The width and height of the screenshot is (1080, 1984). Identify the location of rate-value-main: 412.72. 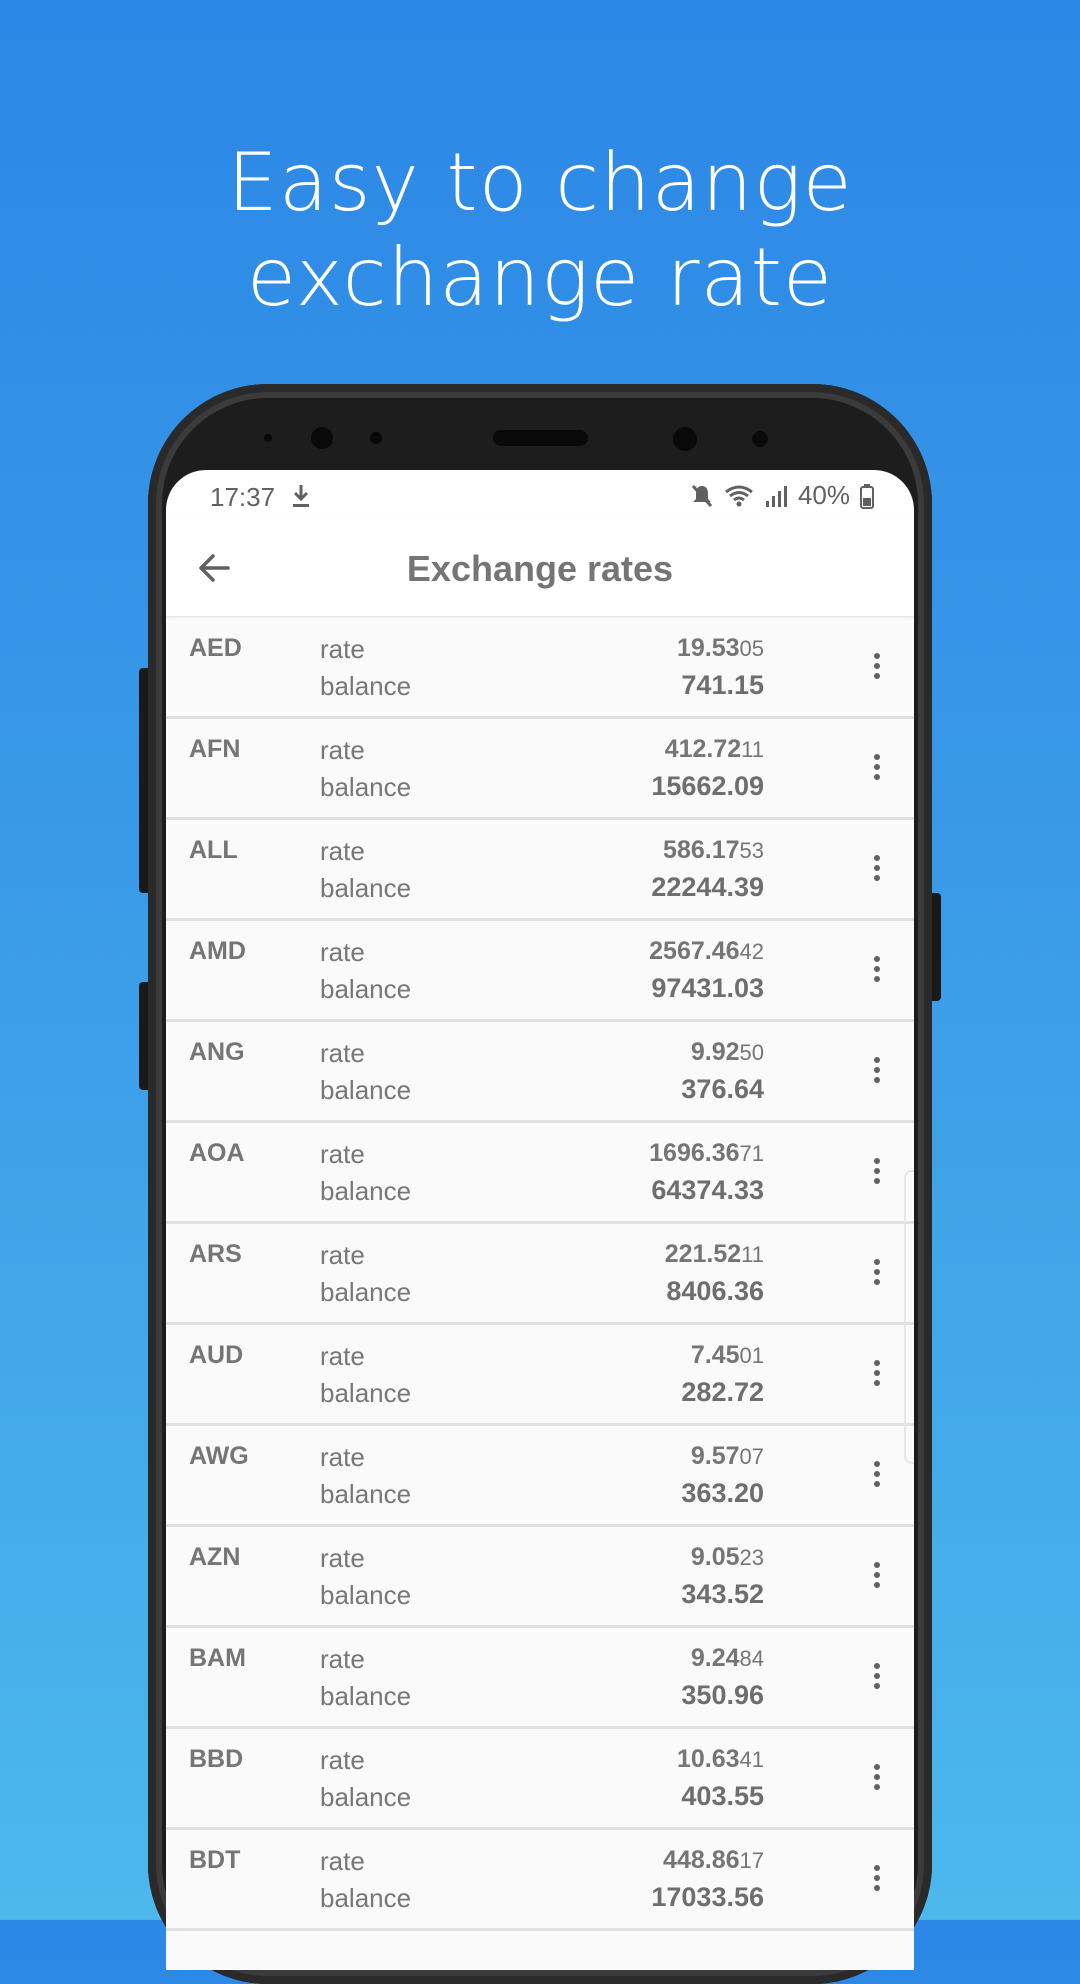
(703, 749).